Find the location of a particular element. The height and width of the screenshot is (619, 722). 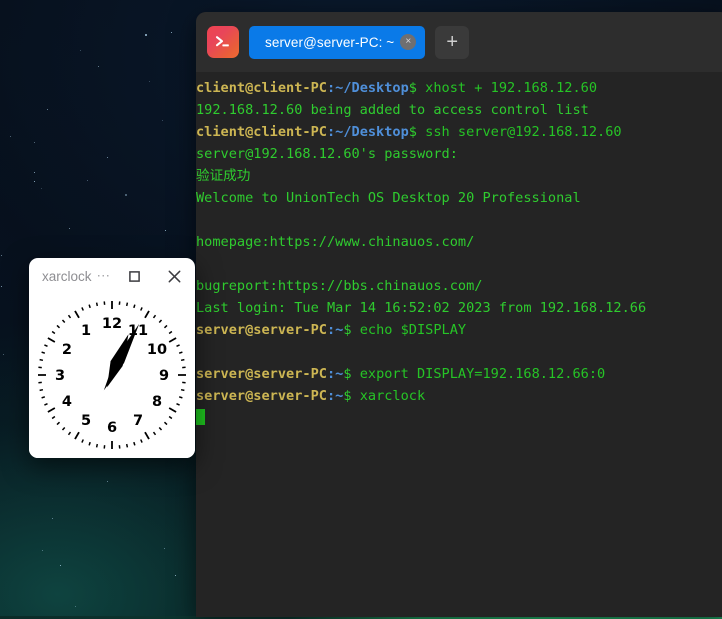

svg-text: 7 is located at coordinates (138, 421).